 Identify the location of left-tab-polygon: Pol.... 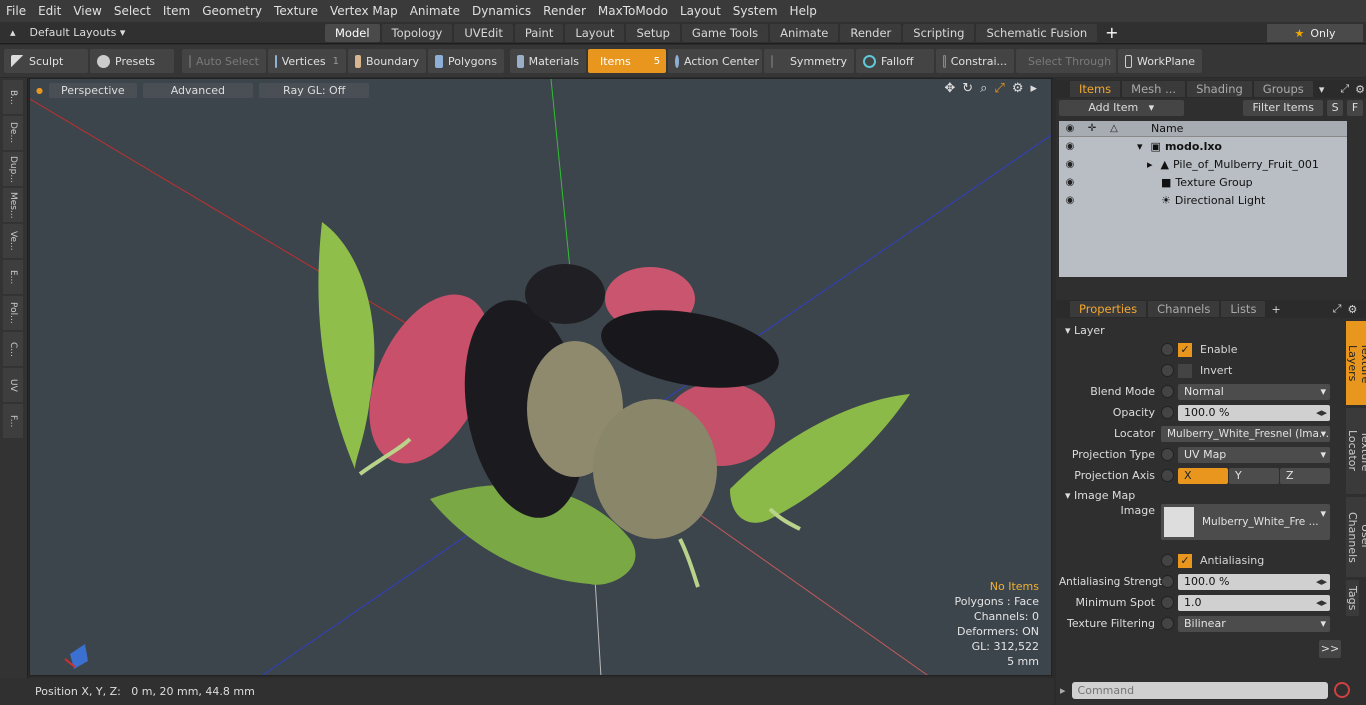
(13, 313).